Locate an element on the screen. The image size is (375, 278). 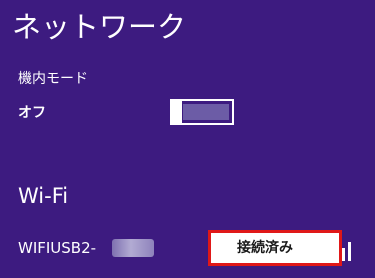
wifi-signal-full-icon is located at coordinates (341, 251).